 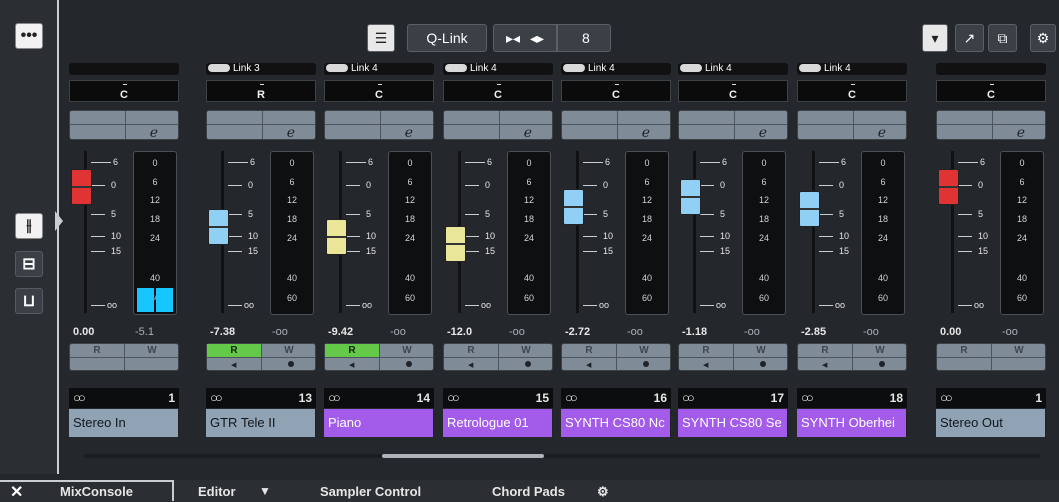 I want to click on volume-value: -7.38, so click(x=222, y=332).